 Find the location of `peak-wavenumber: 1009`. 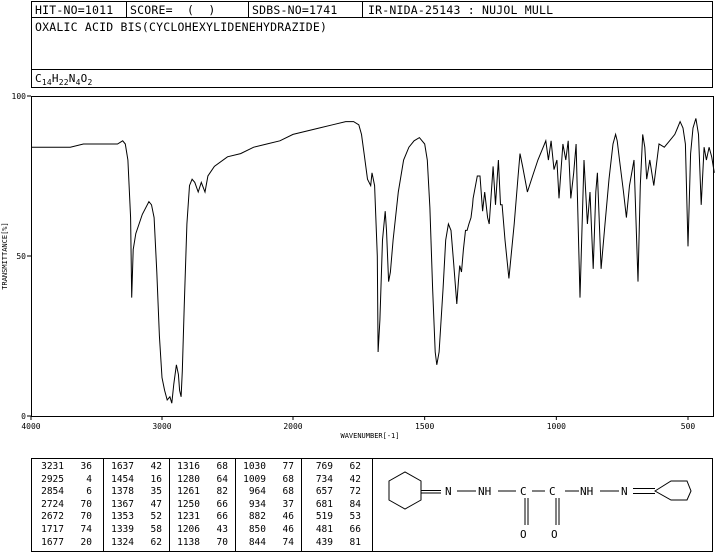

peak-wavenumber: 1009 is located at coordinates (254, 479).